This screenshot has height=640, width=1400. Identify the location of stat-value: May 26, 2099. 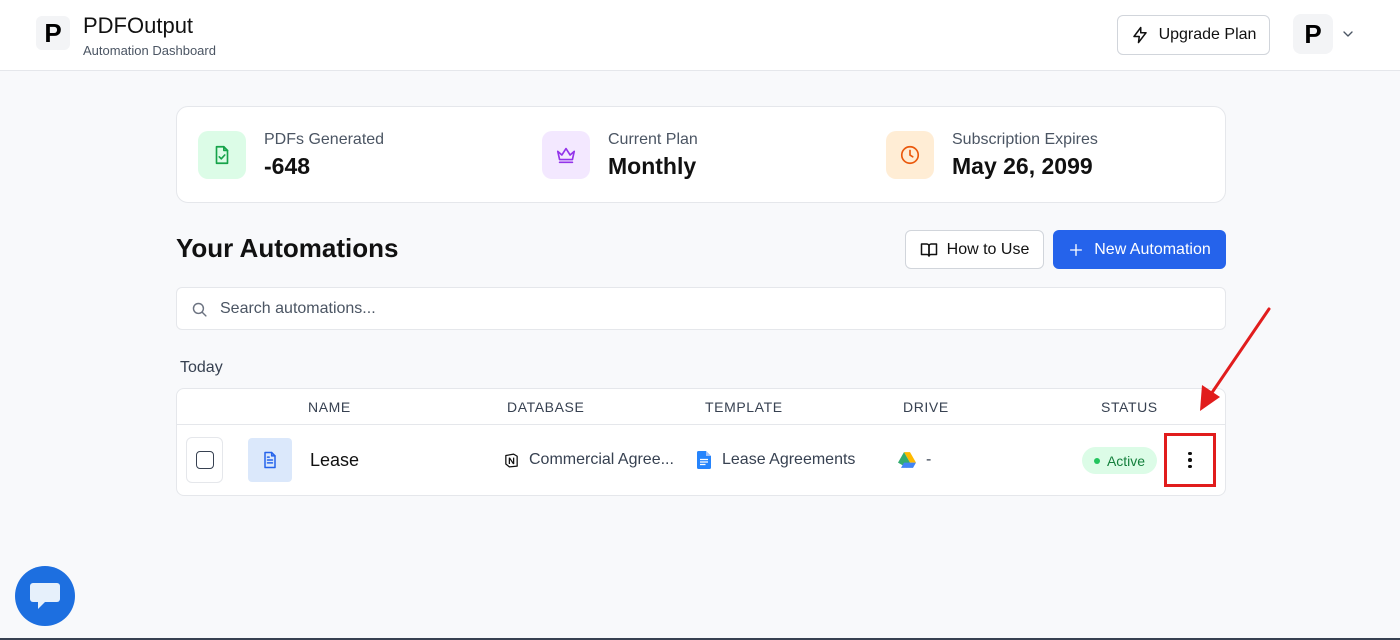
(1022, 166).